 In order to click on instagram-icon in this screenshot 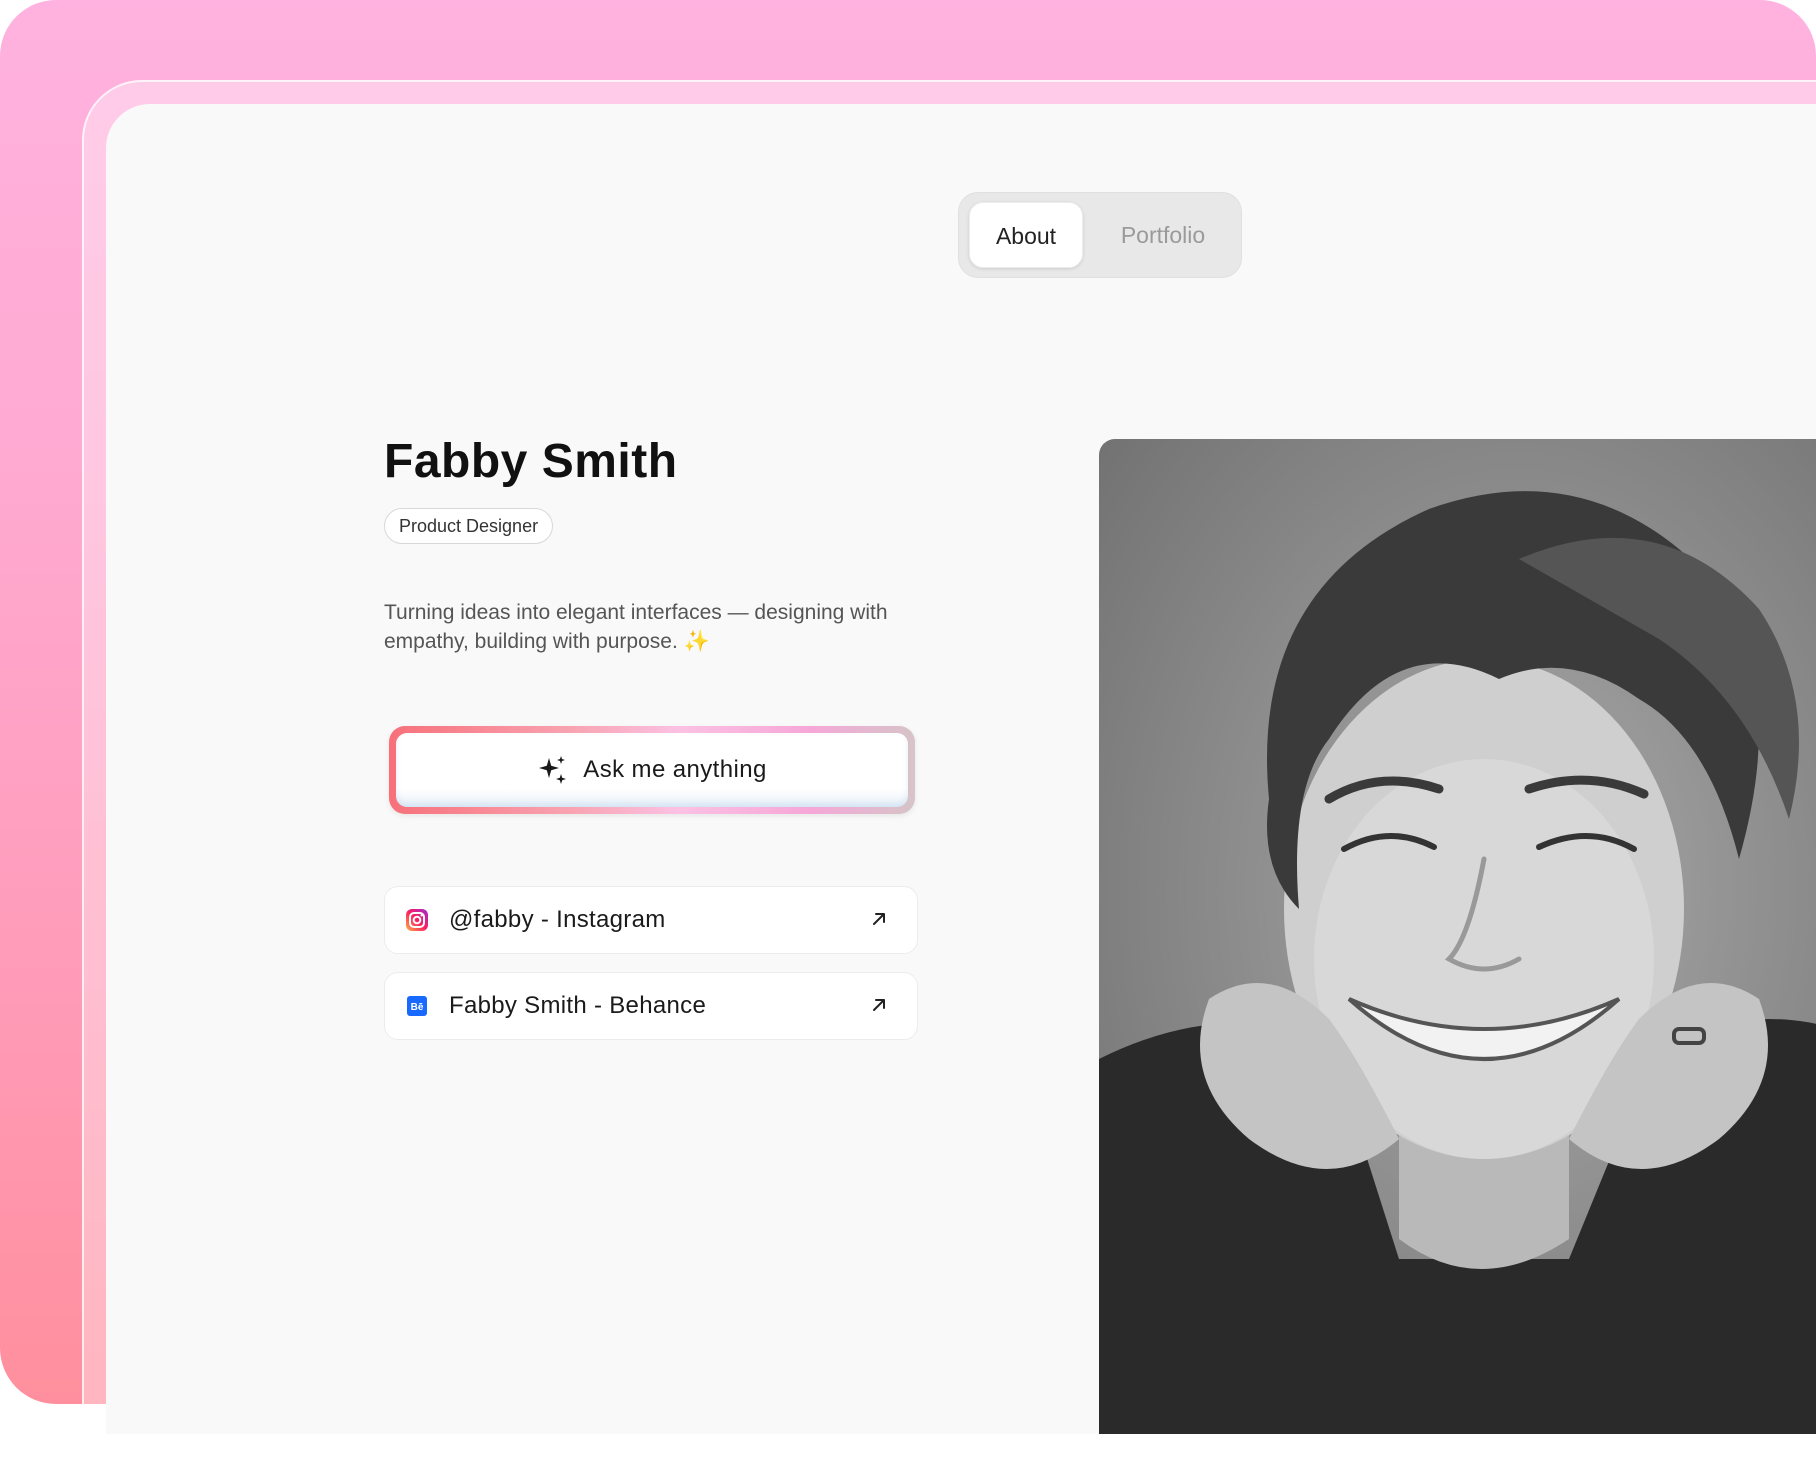, I will do `click(417, 920)`.